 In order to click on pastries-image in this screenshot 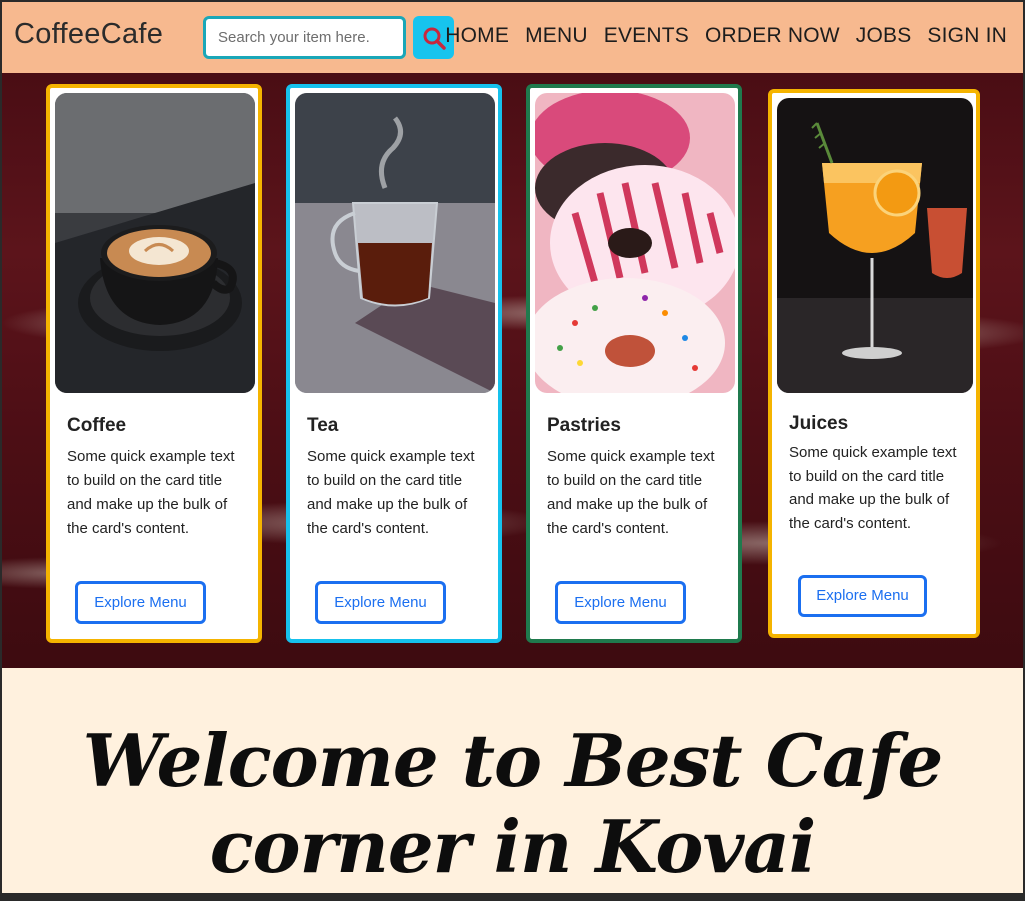, I will do `click(635, 243)`.